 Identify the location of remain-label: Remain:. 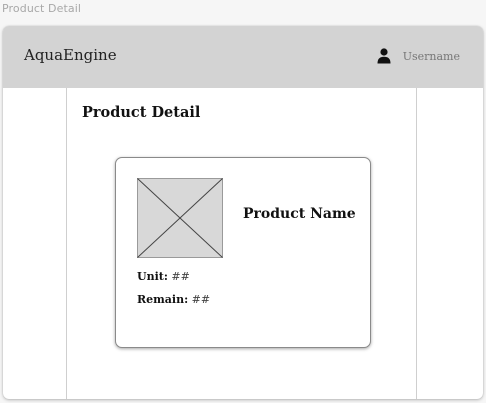
(163, 299).